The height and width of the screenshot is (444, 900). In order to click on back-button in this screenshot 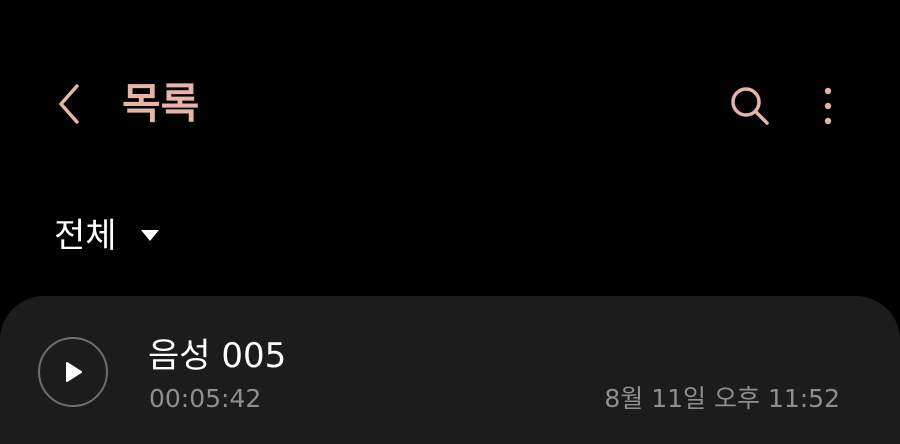, I will do `click(70, 104)`.